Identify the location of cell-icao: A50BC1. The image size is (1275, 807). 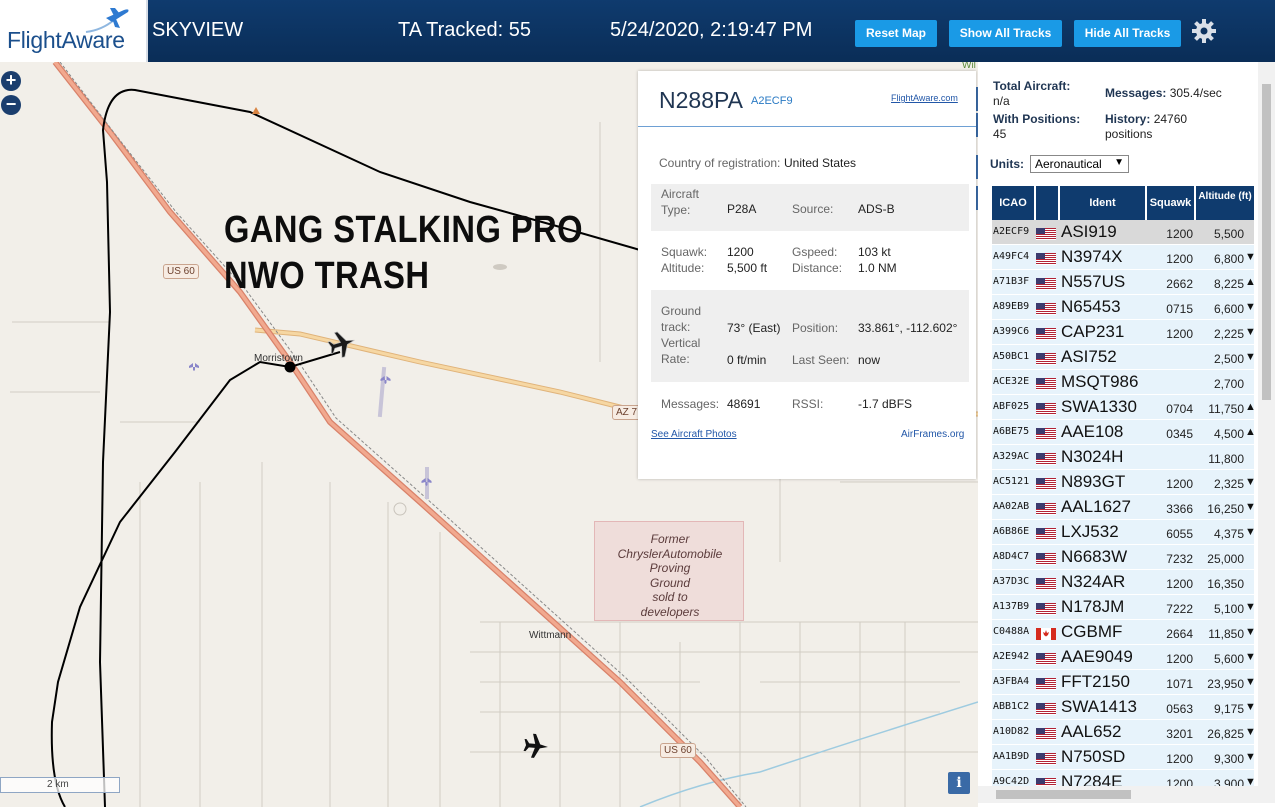
(1011, 356).